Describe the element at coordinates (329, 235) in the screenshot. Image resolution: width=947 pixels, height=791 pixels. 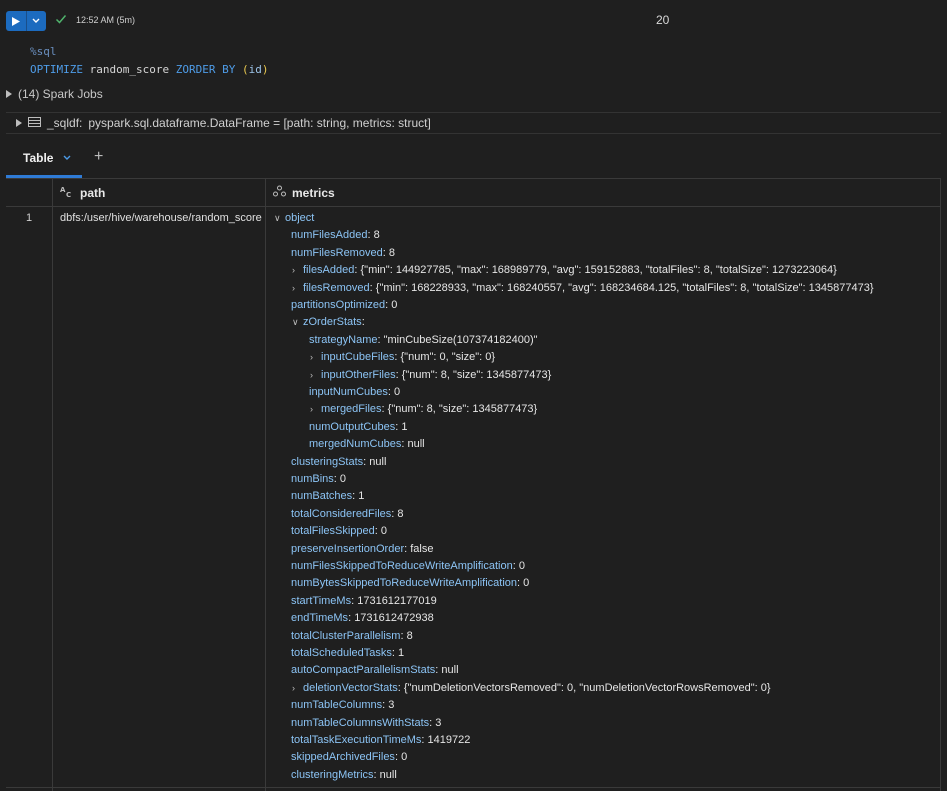
I see `metrics-key: numFilesAdded` at that location.